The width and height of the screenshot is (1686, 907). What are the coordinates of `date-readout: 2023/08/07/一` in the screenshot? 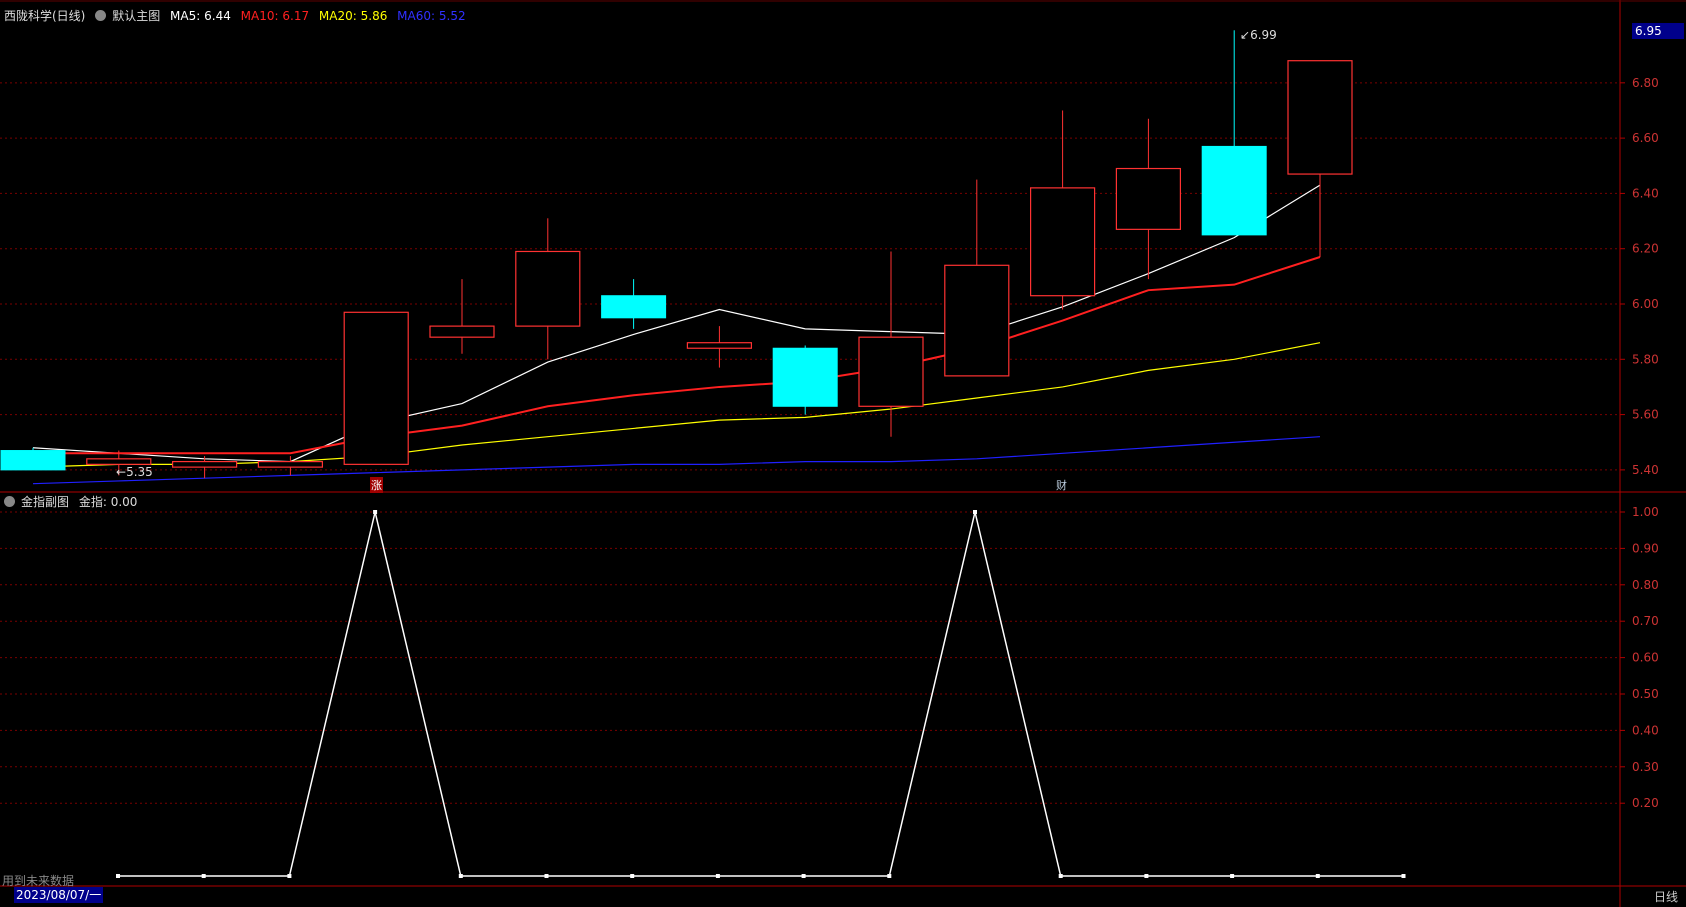 It's located at (59, 895).